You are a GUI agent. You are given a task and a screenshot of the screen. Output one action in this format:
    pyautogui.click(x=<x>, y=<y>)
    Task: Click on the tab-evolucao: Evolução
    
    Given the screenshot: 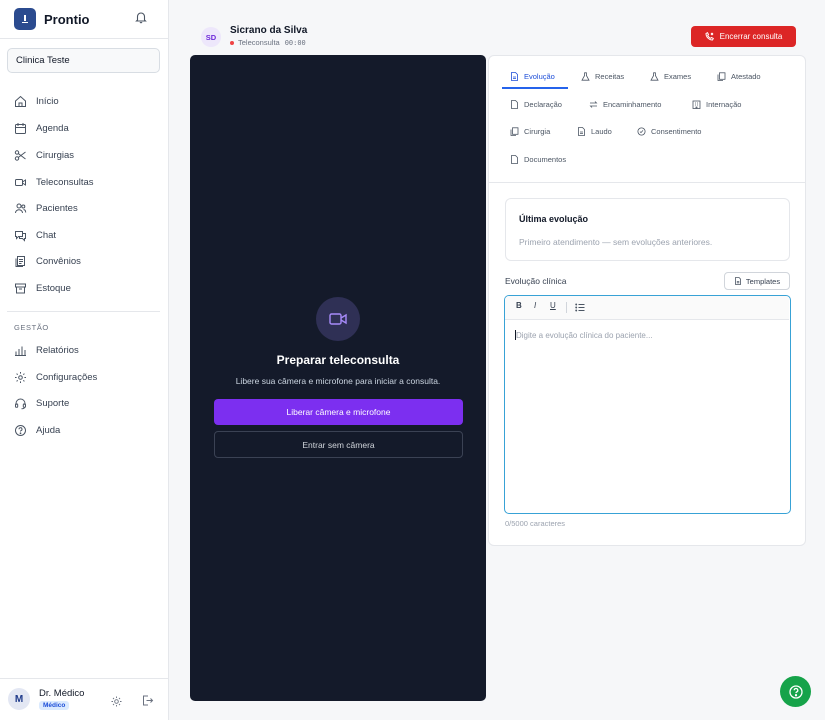 What is the action you would take?
    pyautogui.click(x=532, y=76)
    